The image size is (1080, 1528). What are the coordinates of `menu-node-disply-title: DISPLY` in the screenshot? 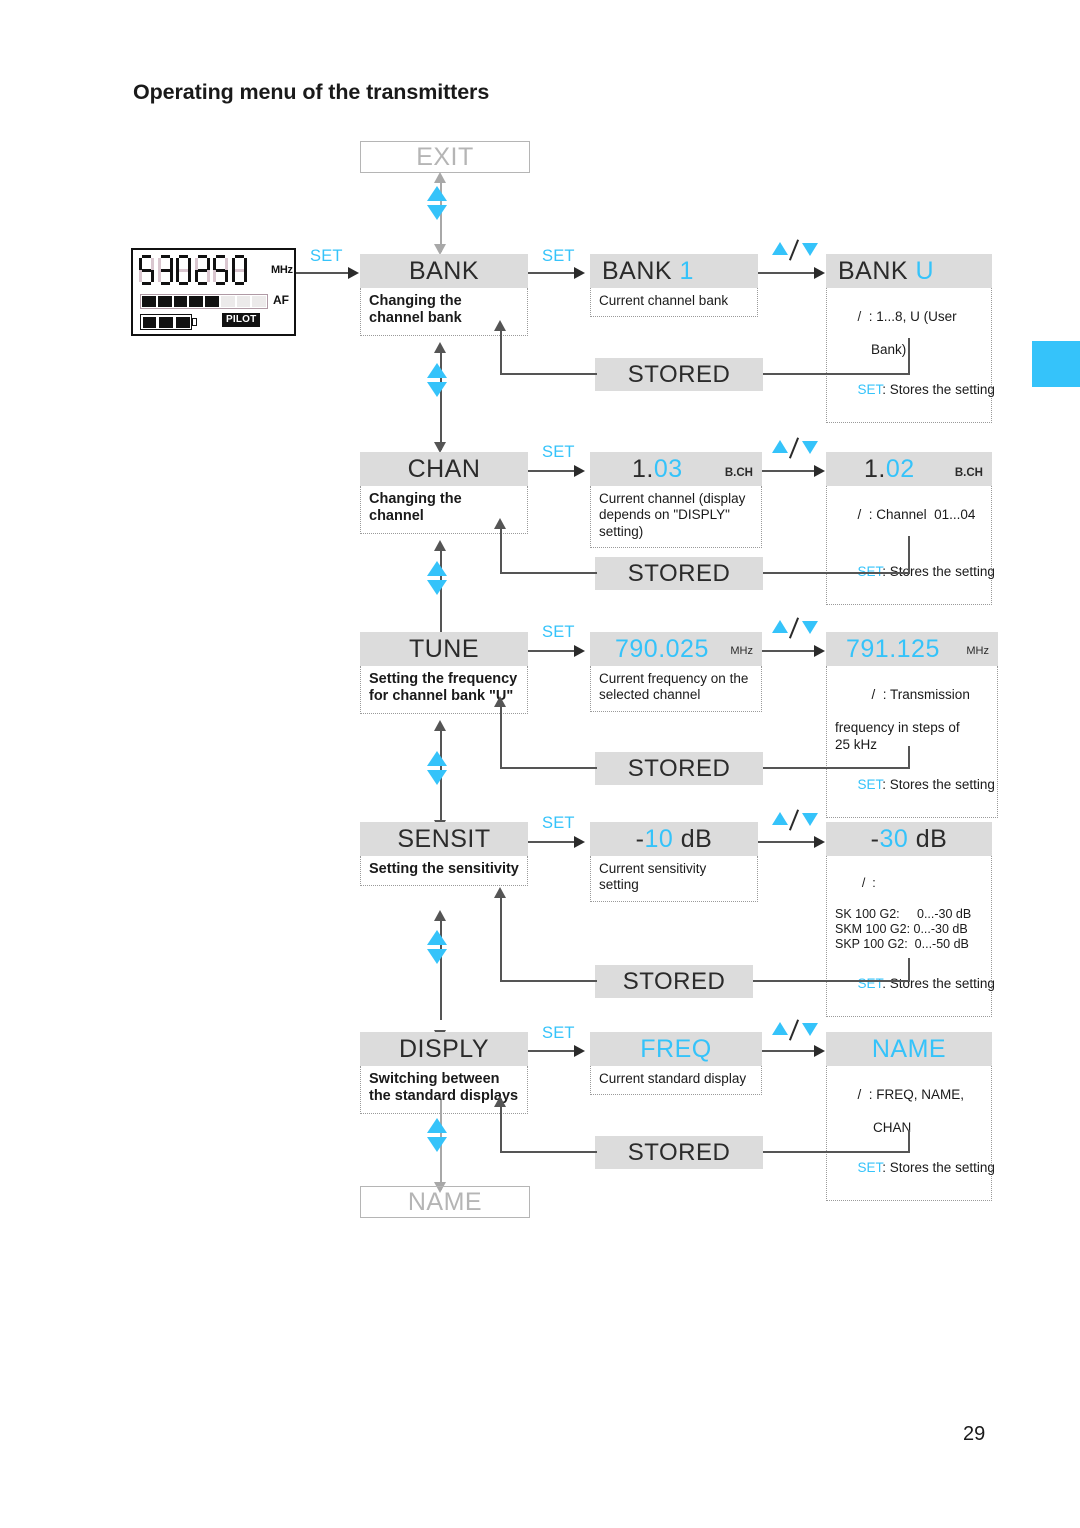 It's located at (444, 1048).